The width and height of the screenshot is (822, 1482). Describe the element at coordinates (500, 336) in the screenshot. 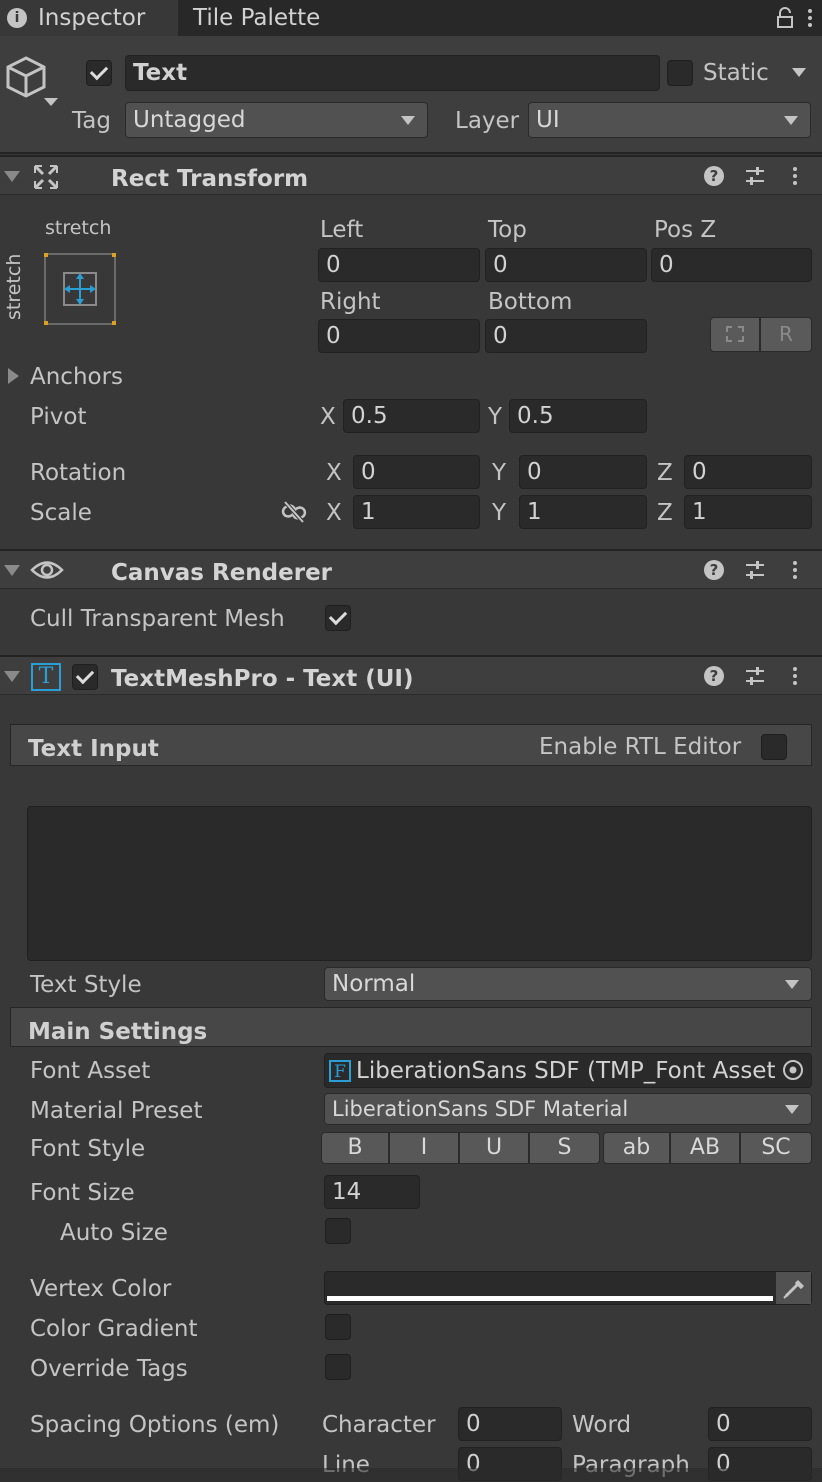

I see `bottom-value: 0` at that location.